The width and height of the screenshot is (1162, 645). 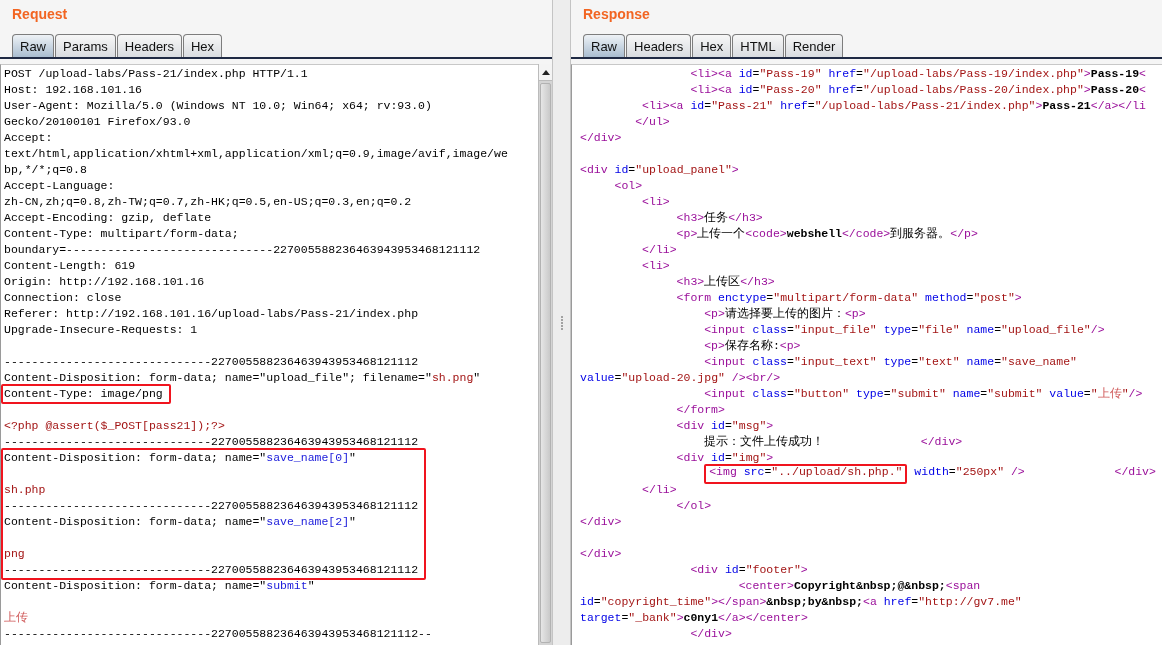 I want to click on code-line: <input class="input_file" type="file" name="upload_file"/>, so click(x=904, y=330).